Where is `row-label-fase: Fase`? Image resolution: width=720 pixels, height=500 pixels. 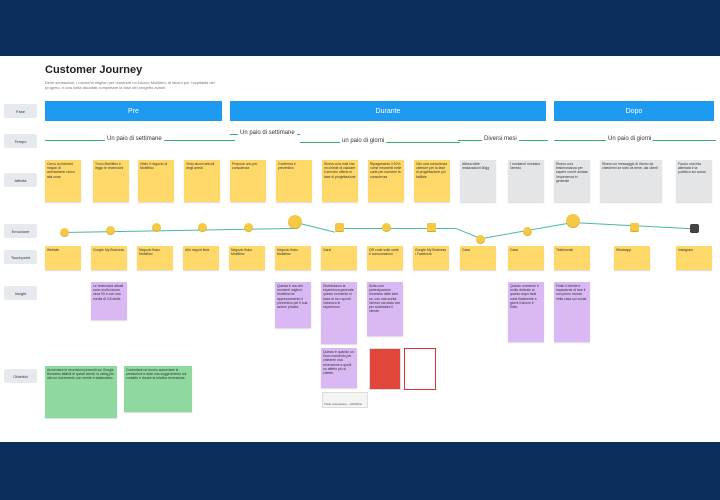 row-label-fase: Fase is located at coordinates (20, 111).